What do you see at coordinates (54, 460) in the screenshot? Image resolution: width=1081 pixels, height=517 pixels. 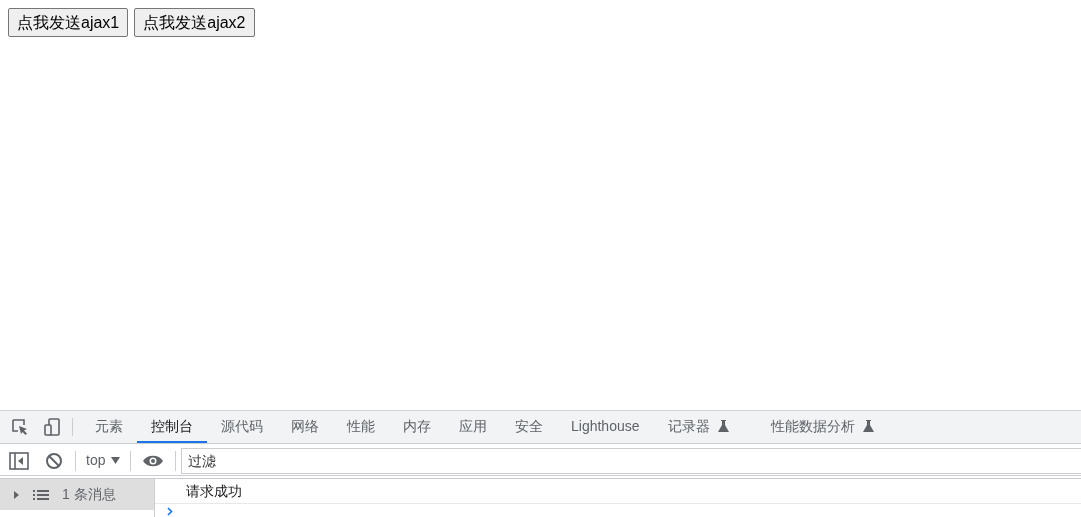 I see `clear-console-icon` at bounding box center [54, 460].